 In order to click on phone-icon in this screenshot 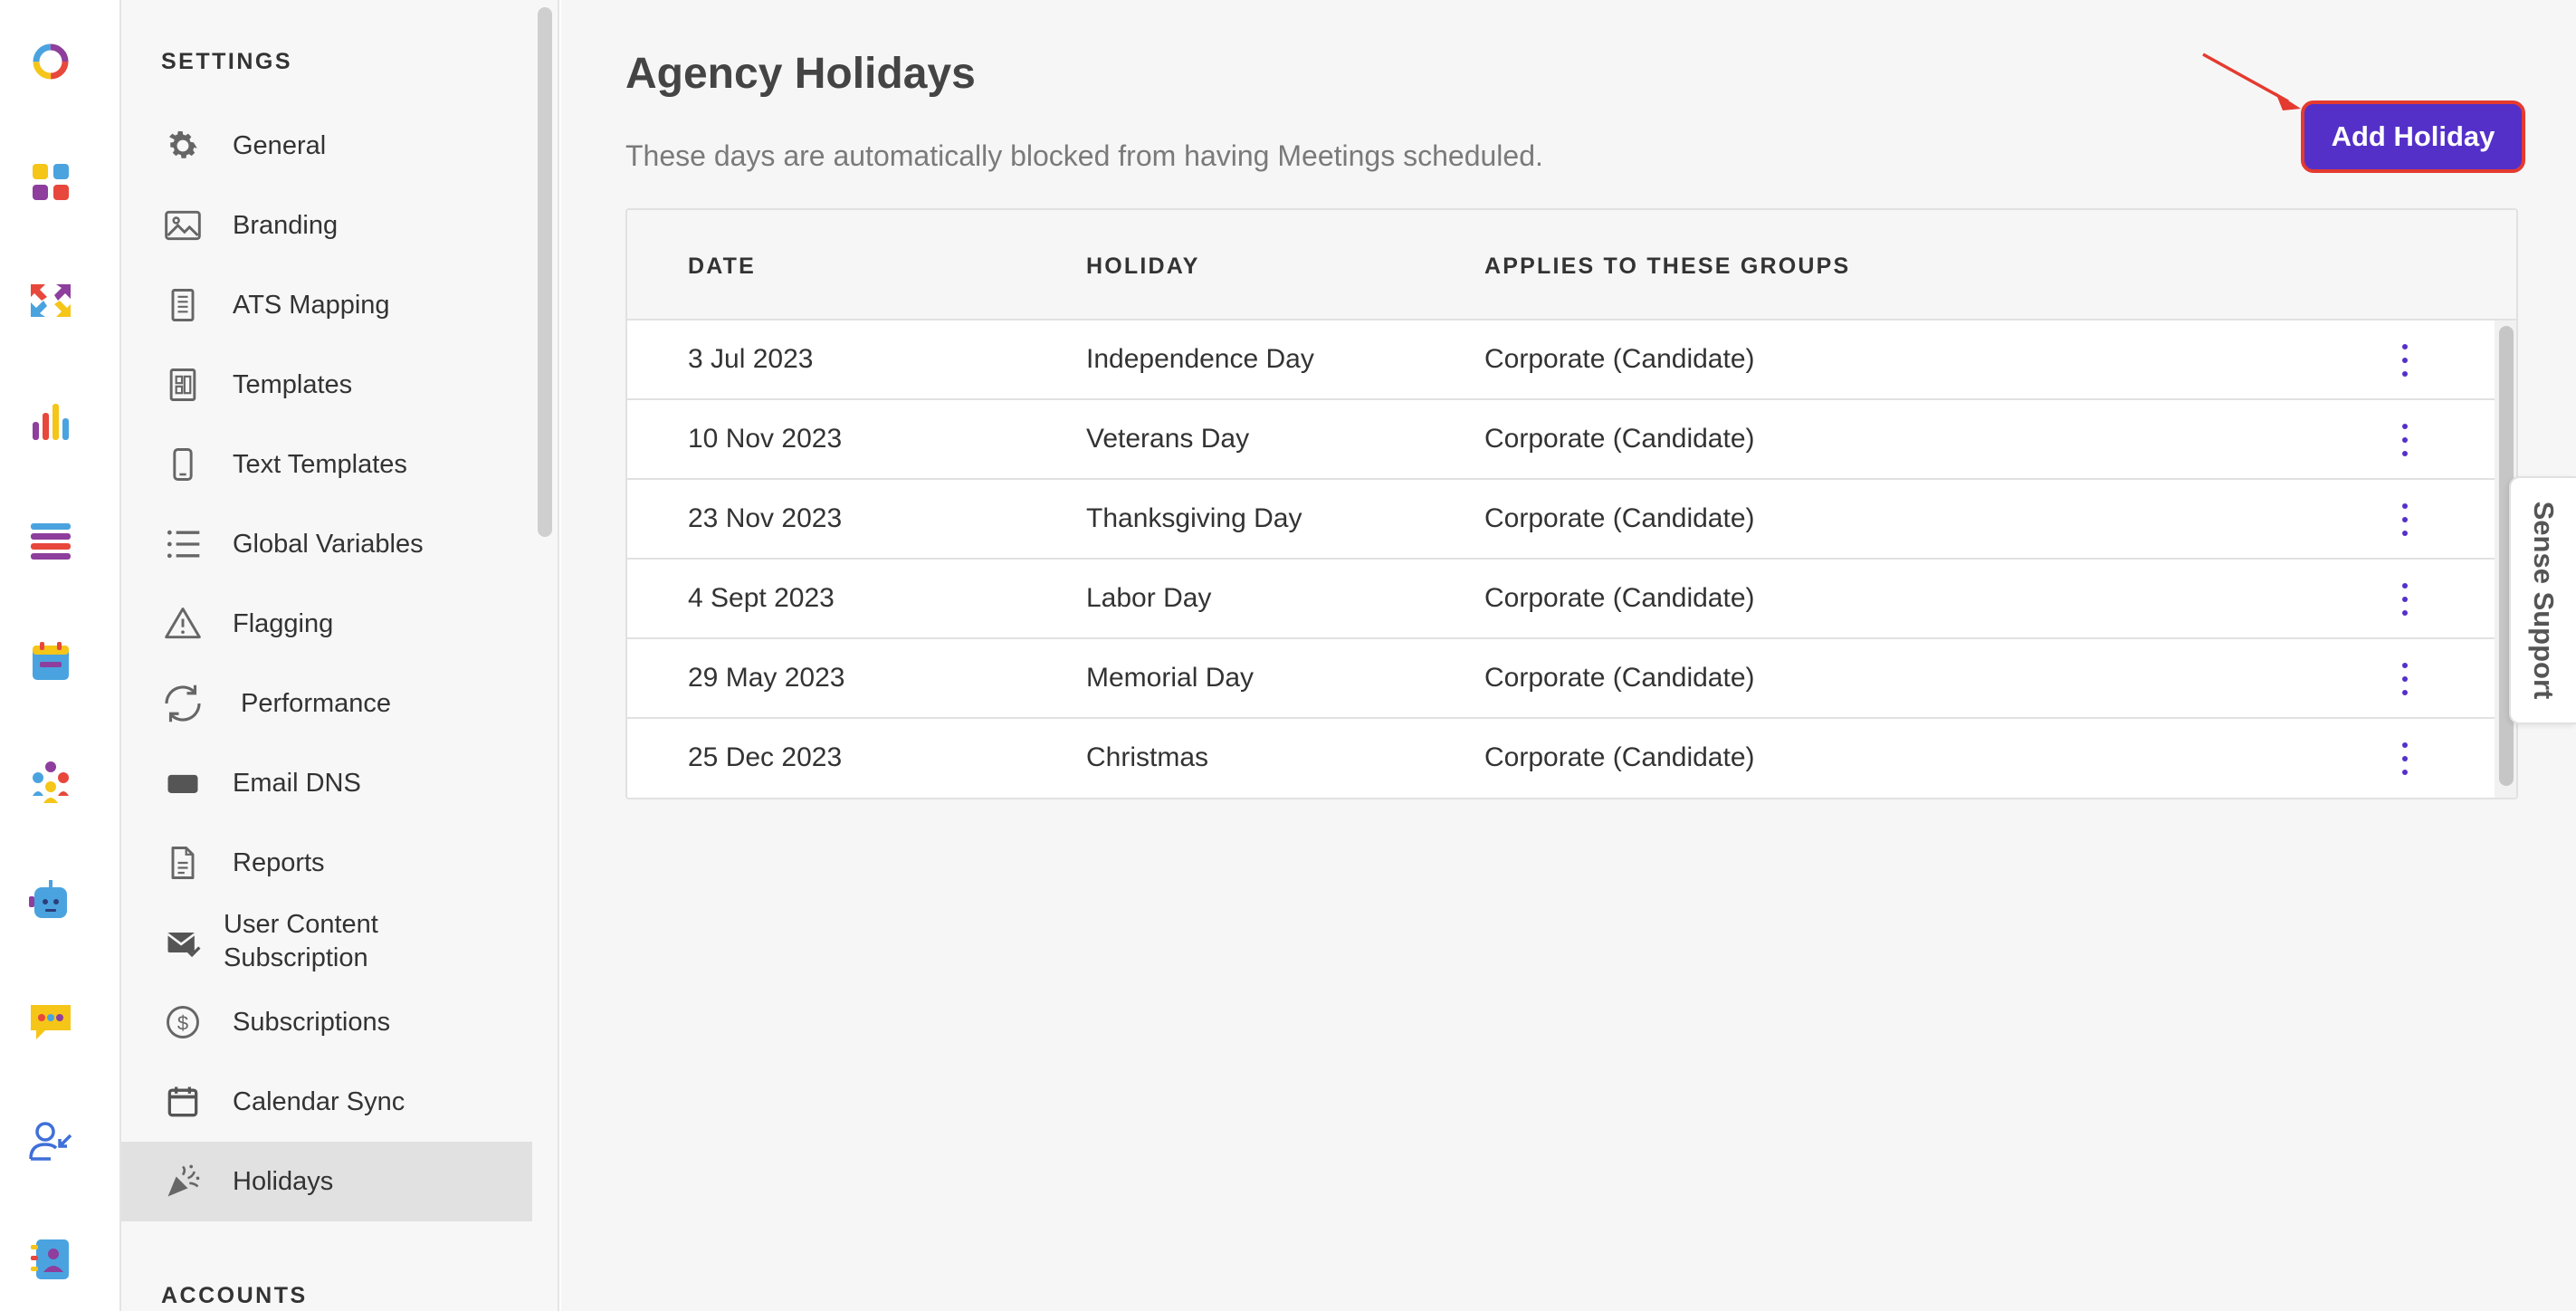, I will do `click(183, 464)`.